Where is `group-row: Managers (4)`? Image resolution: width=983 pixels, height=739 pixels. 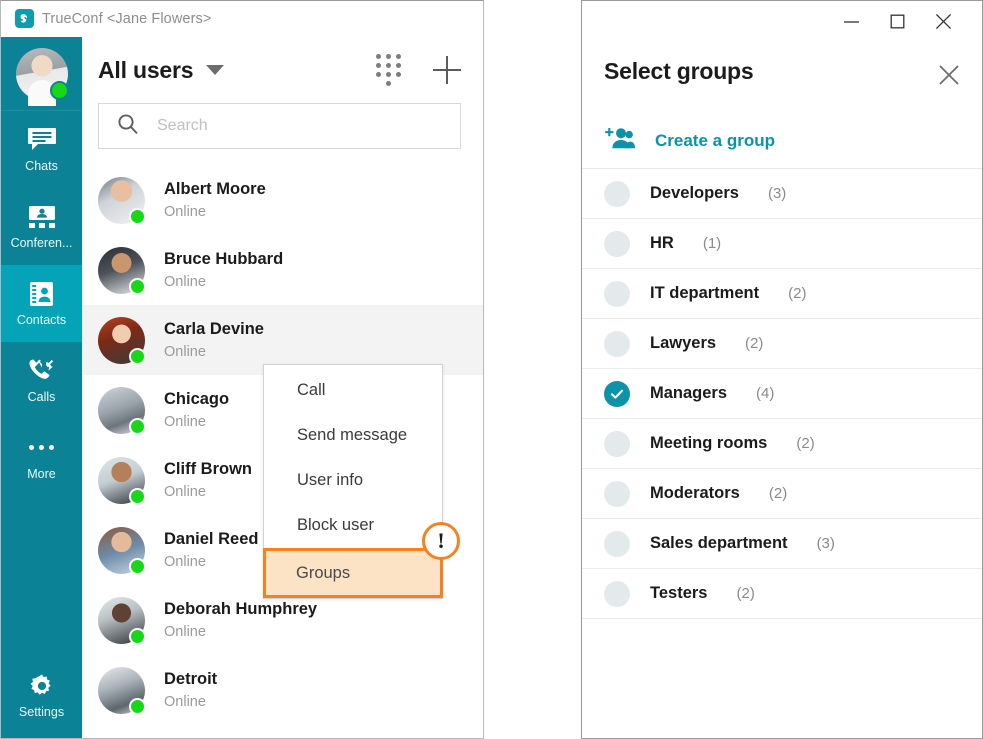 group-row: Managers (4) is located at coordinates (782, 394).